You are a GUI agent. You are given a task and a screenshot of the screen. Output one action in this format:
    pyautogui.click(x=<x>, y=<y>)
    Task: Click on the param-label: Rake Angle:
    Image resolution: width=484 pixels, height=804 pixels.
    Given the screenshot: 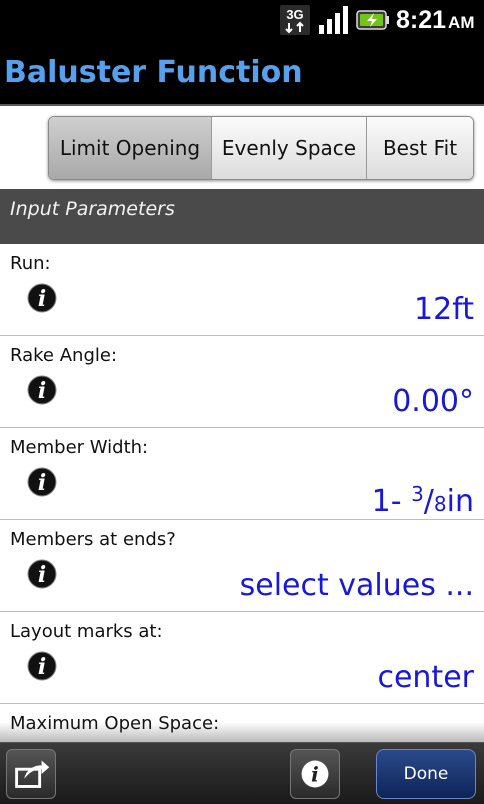 What is the action you would take?
    pyautogui.click(x=64, y=355)
    